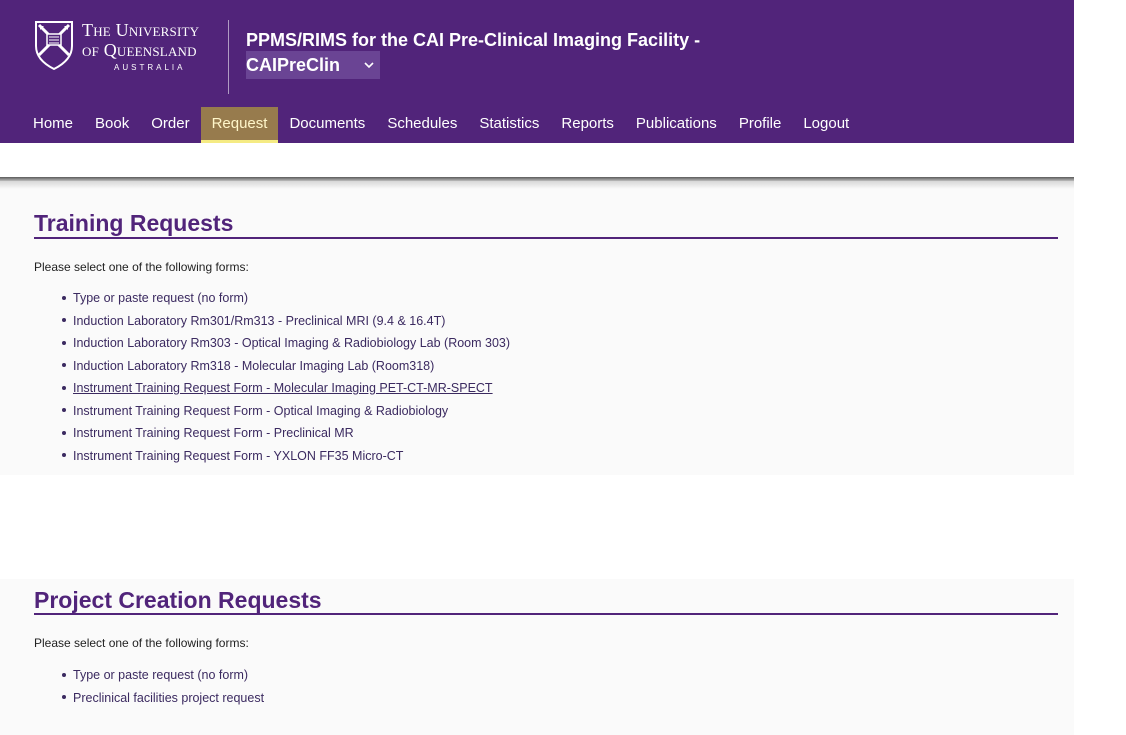 This screenshot has height=735, width=1126. What do you see at coordinates (587, 125) in the screenshot?
I see `nav-reports: Reports` at bounding box center [587, 125].